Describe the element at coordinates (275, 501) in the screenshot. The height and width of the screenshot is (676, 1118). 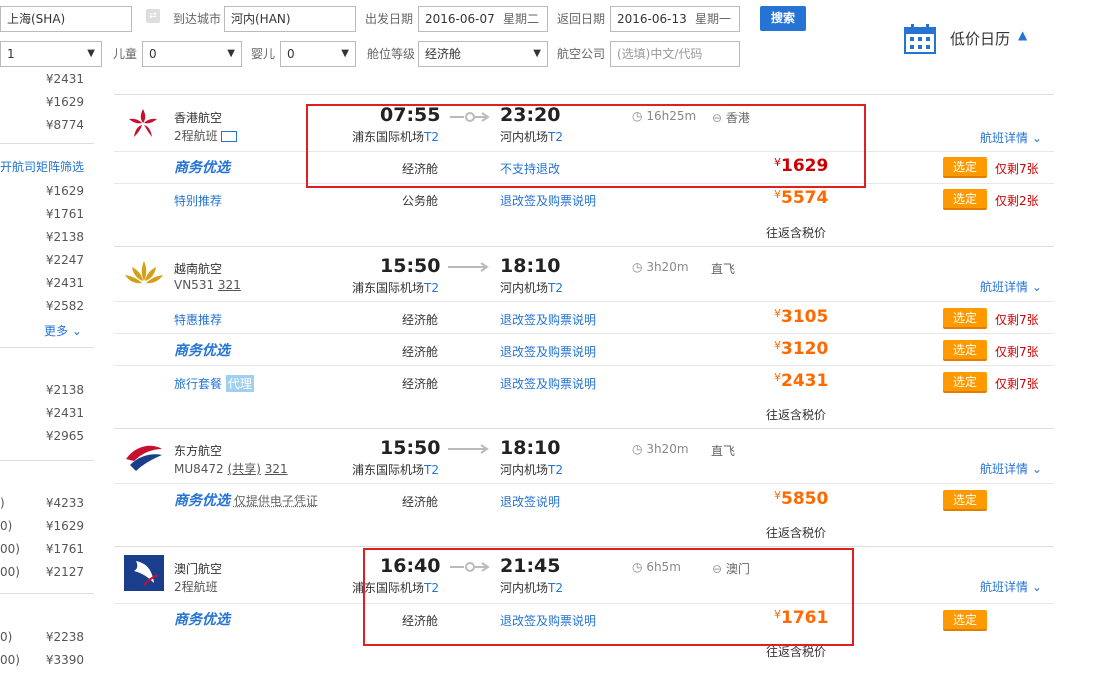
I see `e-voucher-note: 仅提供电子凭证` at that location.